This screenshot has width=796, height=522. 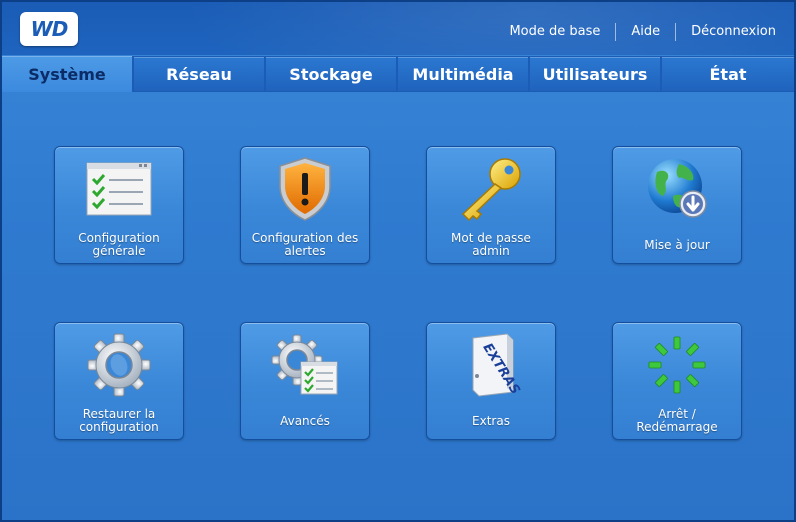 I want to click on tile-label-line1: Extras, so click(x=491, y=420).